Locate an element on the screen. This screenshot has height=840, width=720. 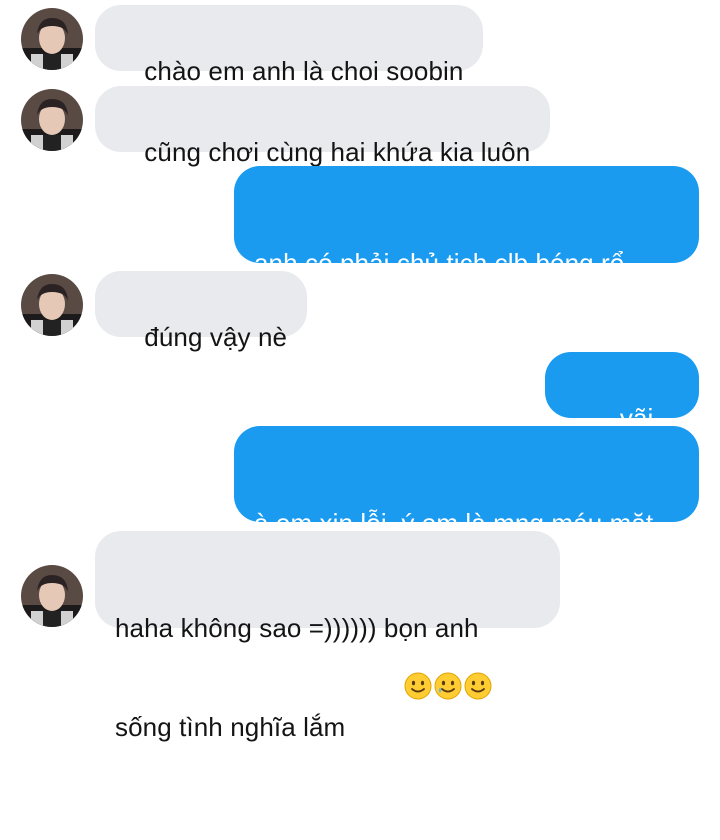
incoming-message-bubble: chào em anh là choi soobin is located at coordinates (289, 45).